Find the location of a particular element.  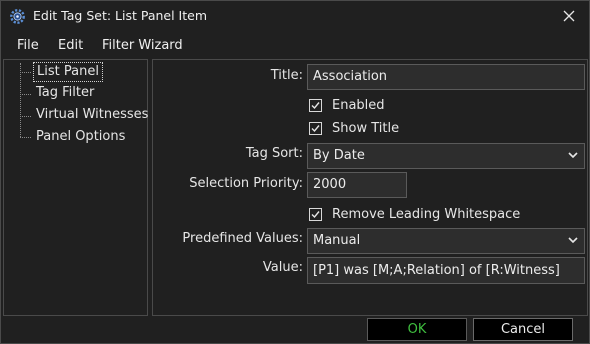

close-button is located at coordinates (569, 16).